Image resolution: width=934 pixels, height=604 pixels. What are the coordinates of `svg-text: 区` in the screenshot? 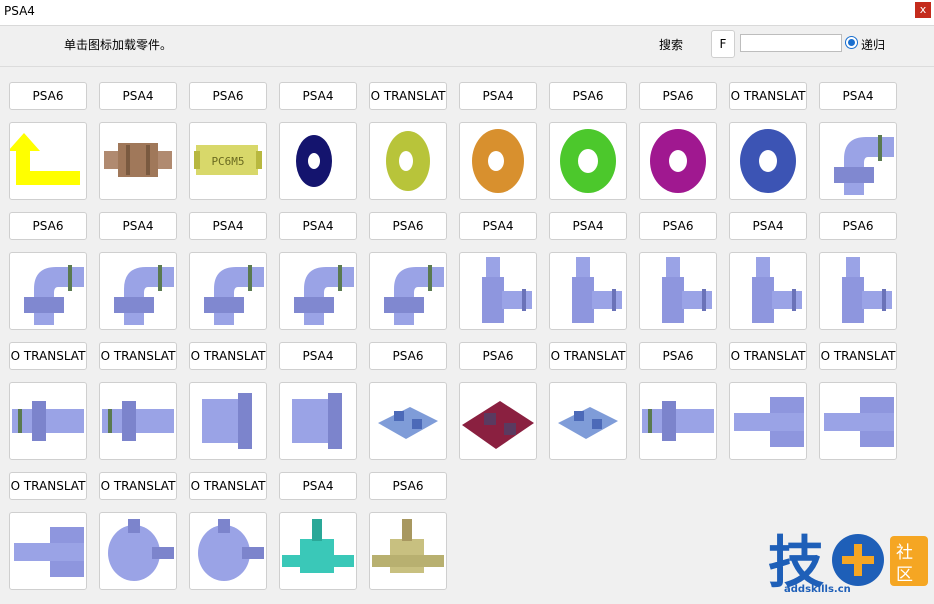 It's located at (904, 575).